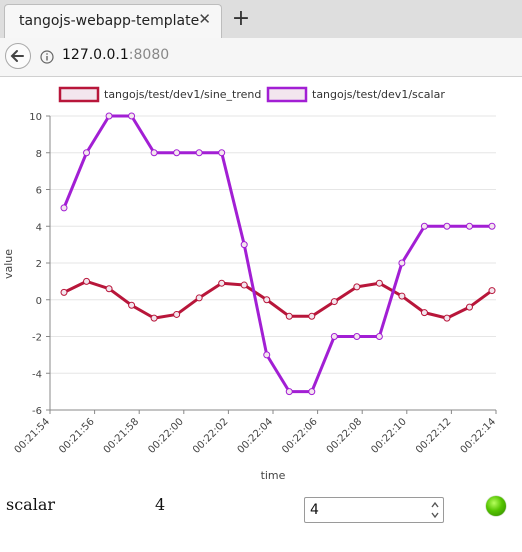  I want to click on y-tick-label: -4, so click(37, 374).